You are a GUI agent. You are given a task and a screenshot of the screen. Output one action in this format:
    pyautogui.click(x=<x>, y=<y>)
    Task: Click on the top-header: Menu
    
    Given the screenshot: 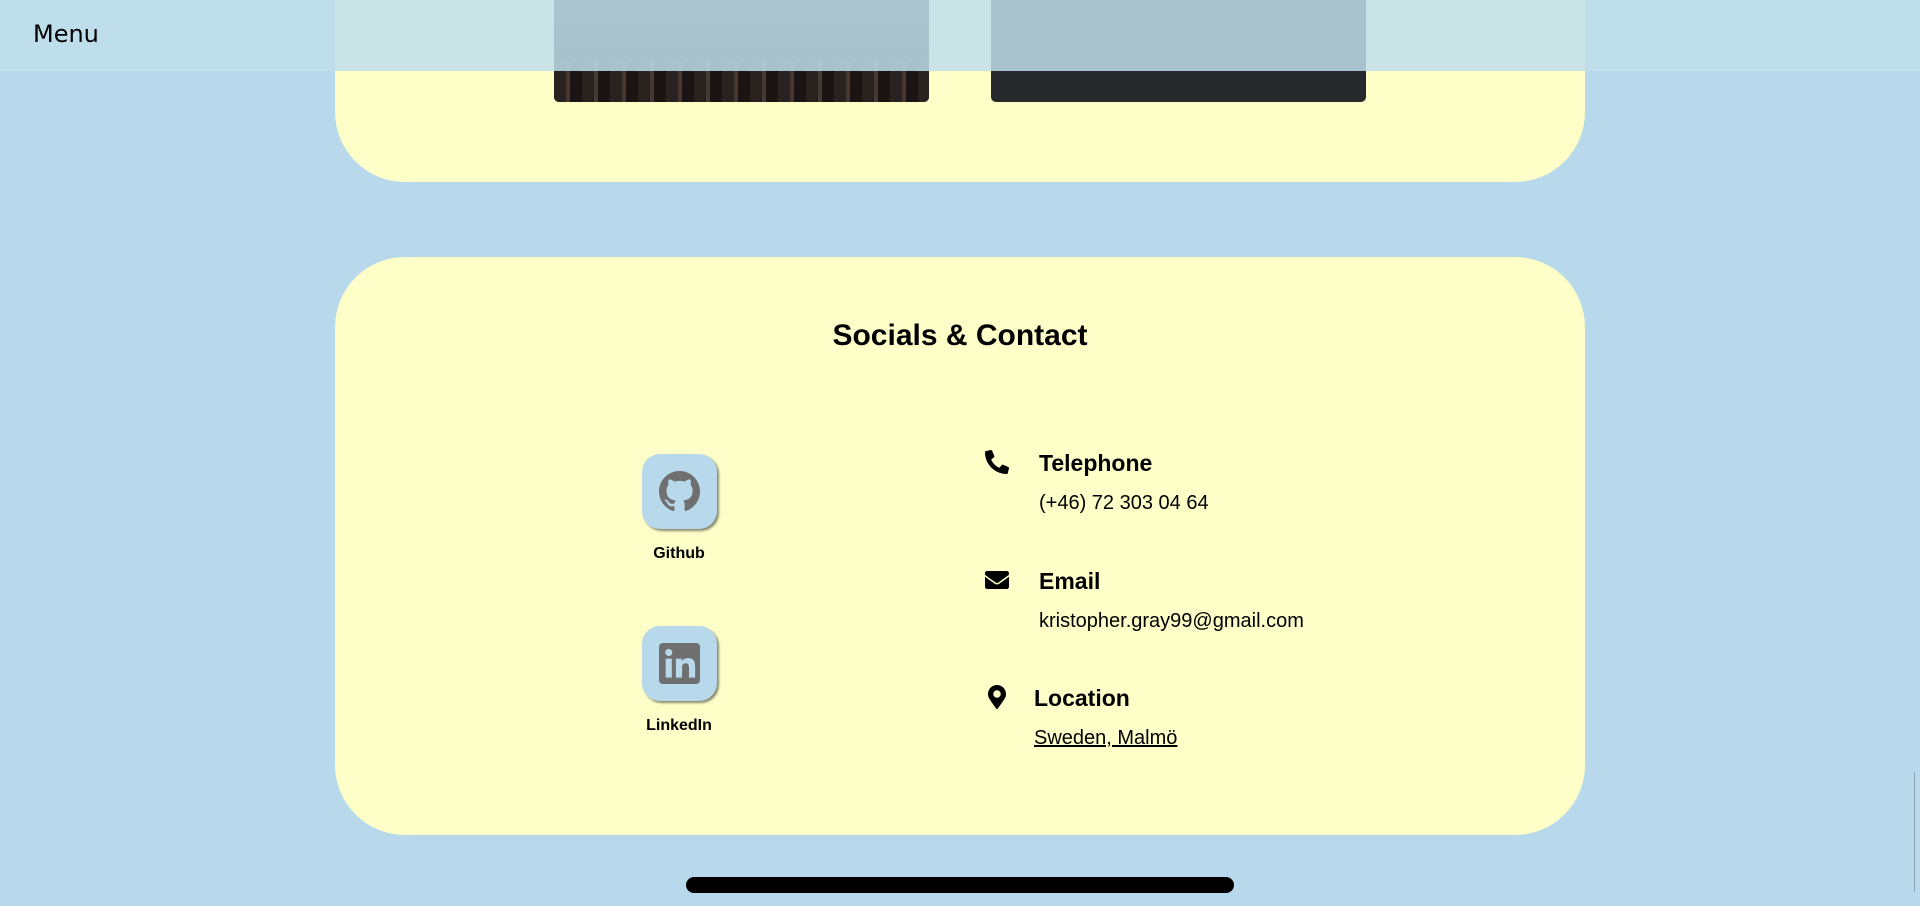 What is the action you would take?
    pyautogui.click(x=960, y=35)
    